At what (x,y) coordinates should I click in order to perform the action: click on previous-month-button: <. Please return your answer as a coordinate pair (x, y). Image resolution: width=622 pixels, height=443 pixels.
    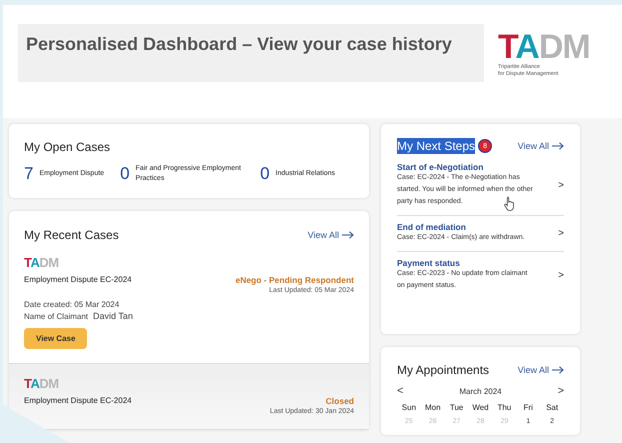
    Looking at the image, I should click on (400, 391).